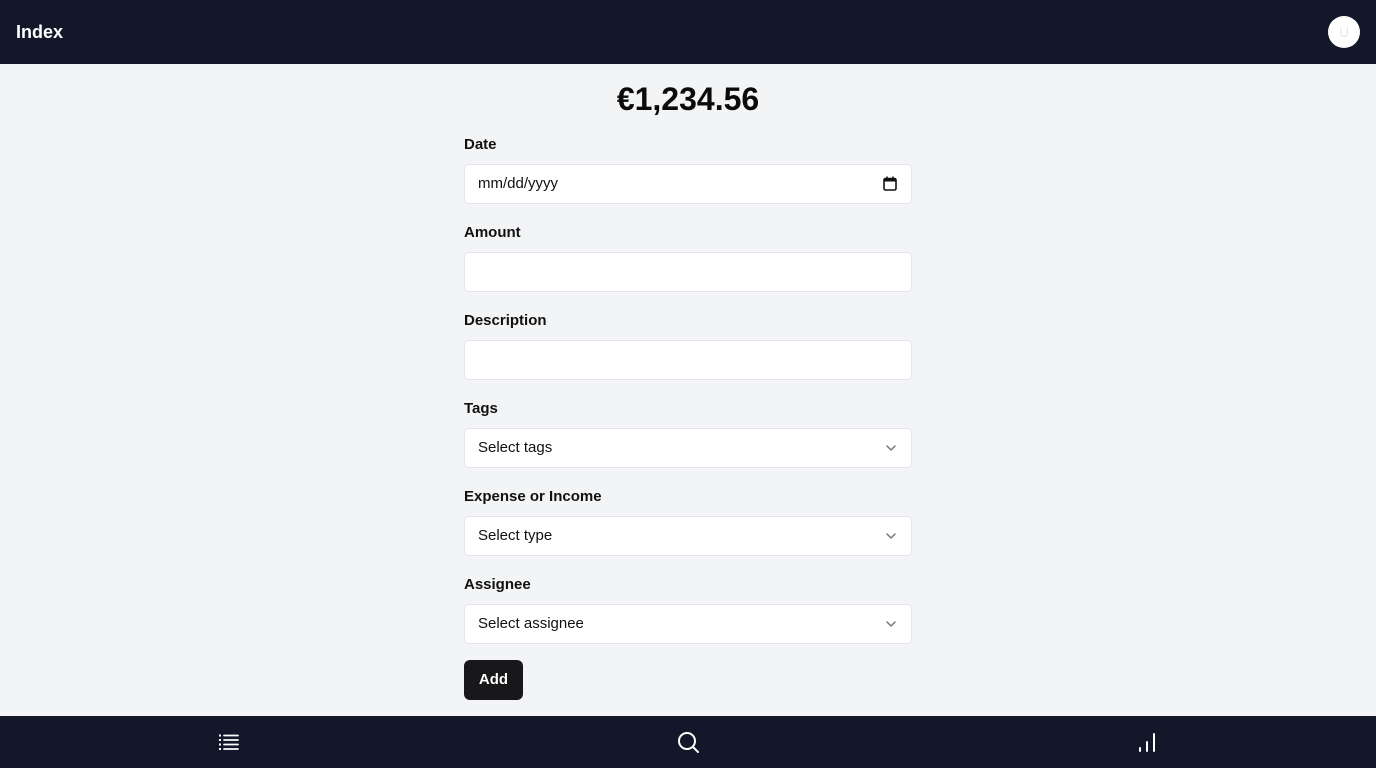 The image size is (1376, 768). Describe the element at coordinates (688, 536) in the screenshot. I see `type-select: Select type` at that location.